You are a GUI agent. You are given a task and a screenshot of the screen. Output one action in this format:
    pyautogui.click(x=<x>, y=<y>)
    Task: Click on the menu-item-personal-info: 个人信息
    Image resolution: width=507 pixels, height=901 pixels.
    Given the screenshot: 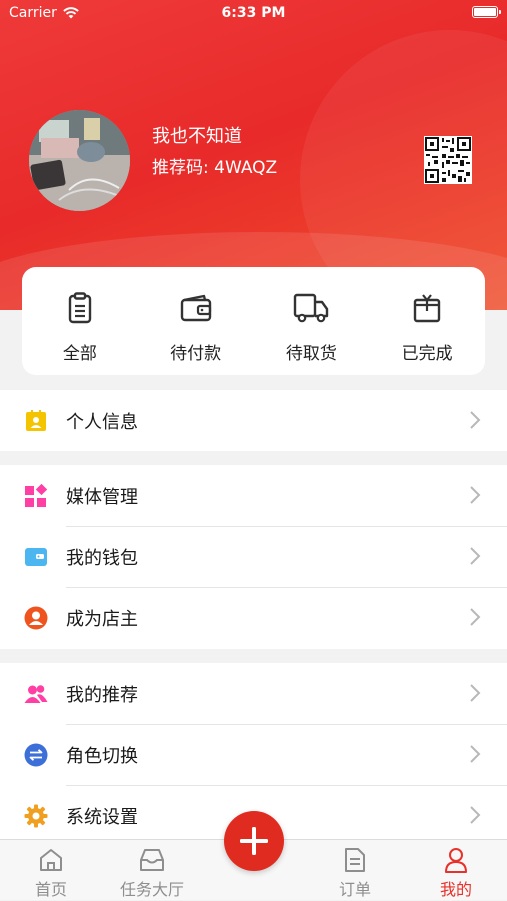 What is the action you would take?
    pyautogui.click(x=253, y=420)
    